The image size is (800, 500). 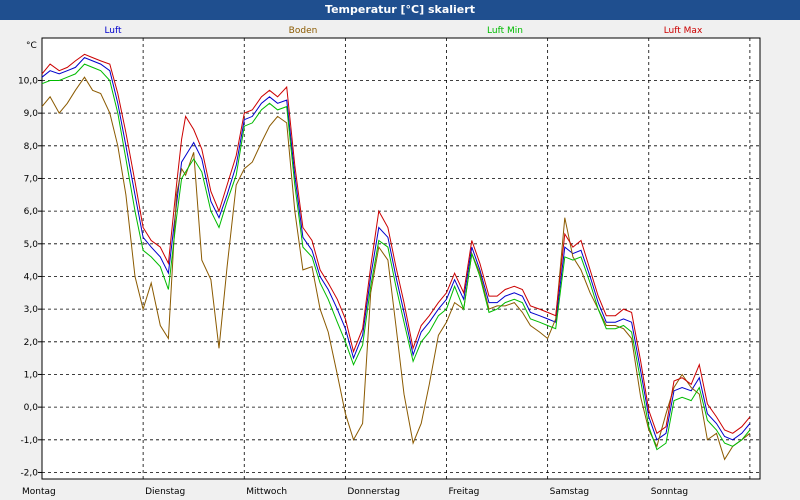 What do you see at coordinates (165, 492) in the screenshot?
I see `x-tick-day: Dienstag` at bounding box center [165, 492].